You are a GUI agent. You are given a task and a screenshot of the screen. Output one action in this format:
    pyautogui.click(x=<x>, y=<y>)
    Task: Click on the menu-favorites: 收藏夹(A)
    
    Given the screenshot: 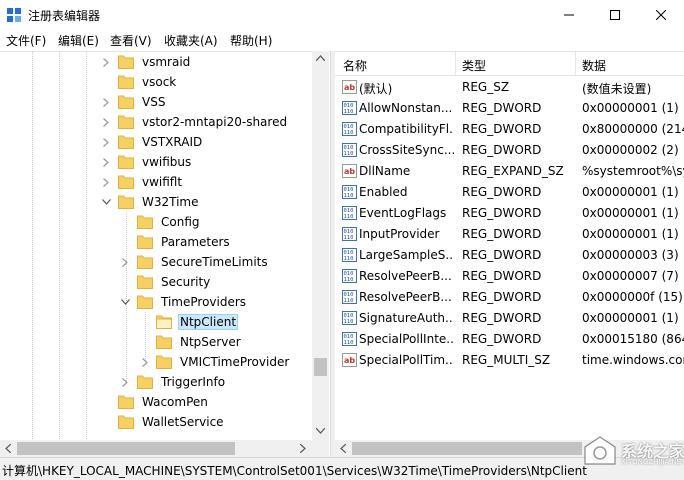 What is the action you would take?
    pyautogui.click(x=191, y=40)
    